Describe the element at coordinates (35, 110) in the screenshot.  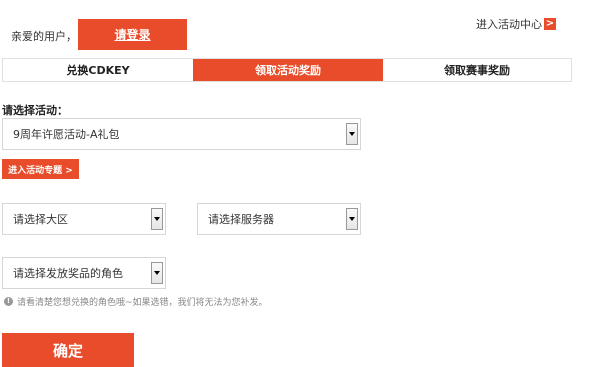
I see `activity-select-label: 请选择活动：` at that location.